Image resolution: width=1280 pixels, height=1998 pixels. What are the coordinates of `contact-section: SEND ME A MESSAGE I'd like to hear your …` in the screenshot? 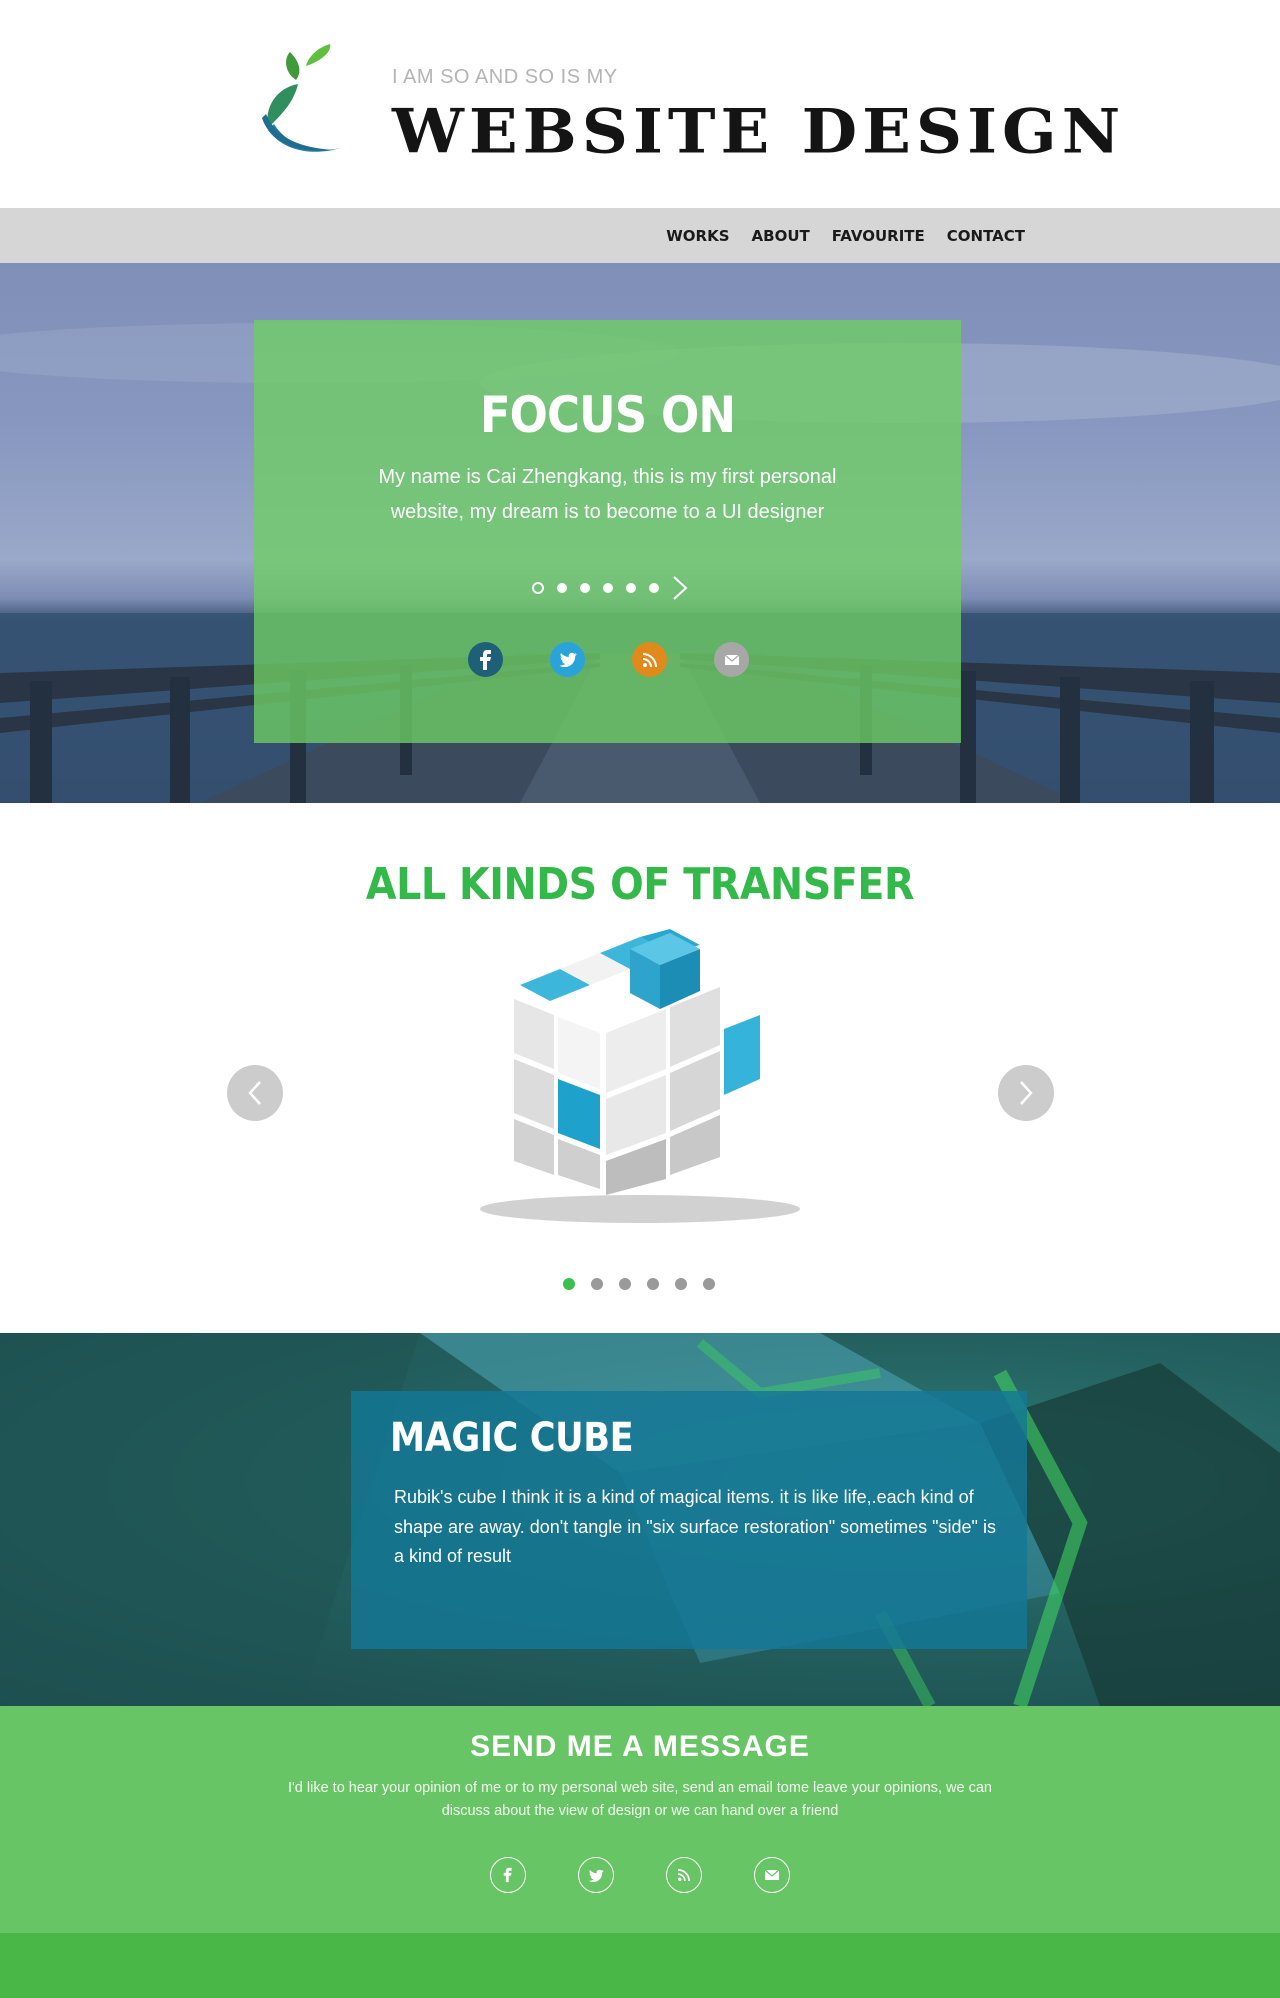 It's located at (640, 1819).